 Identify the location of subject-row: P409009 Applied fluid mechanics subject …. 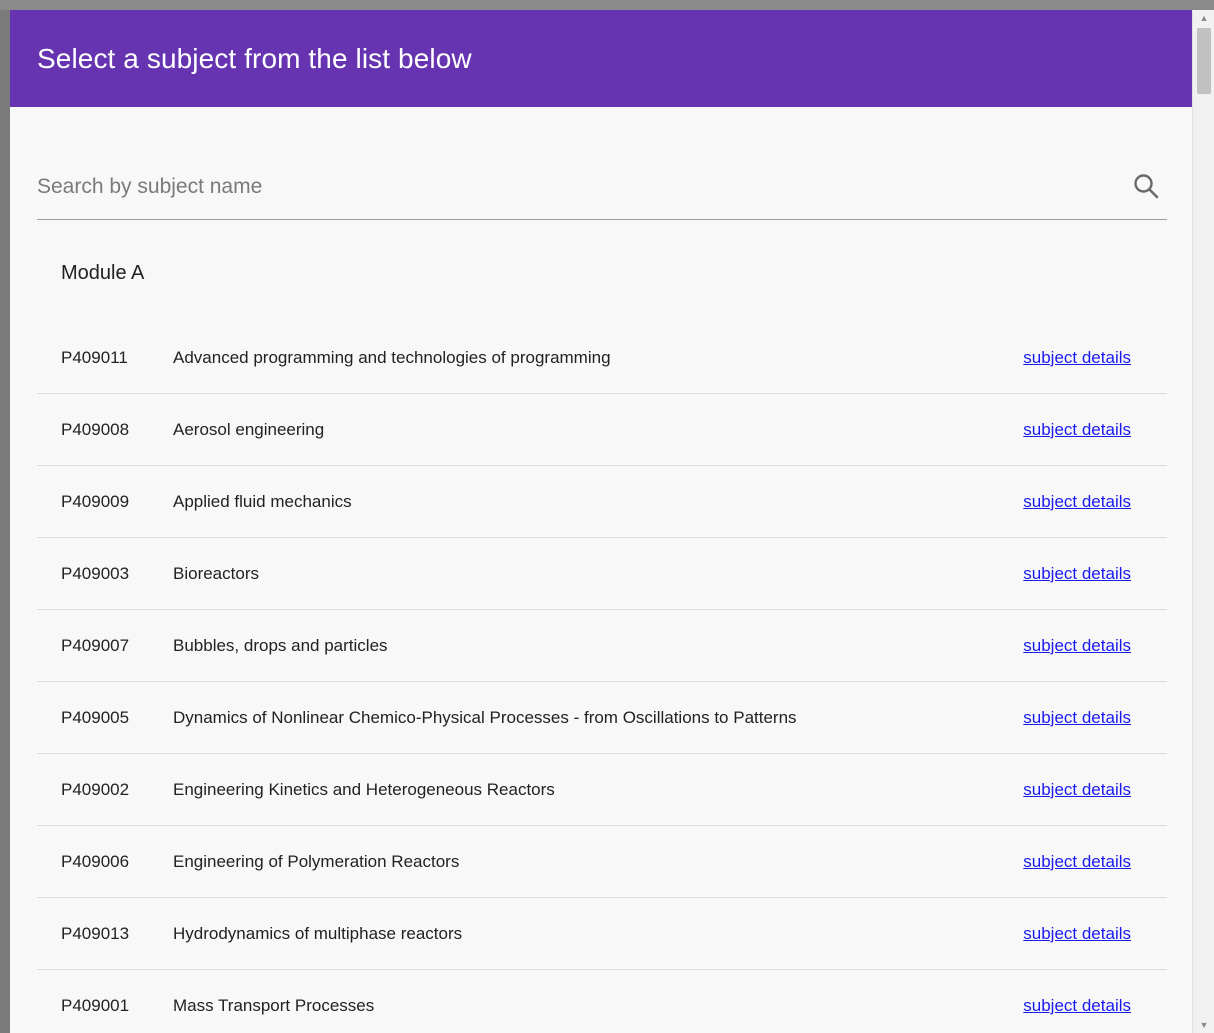
(602, 502).